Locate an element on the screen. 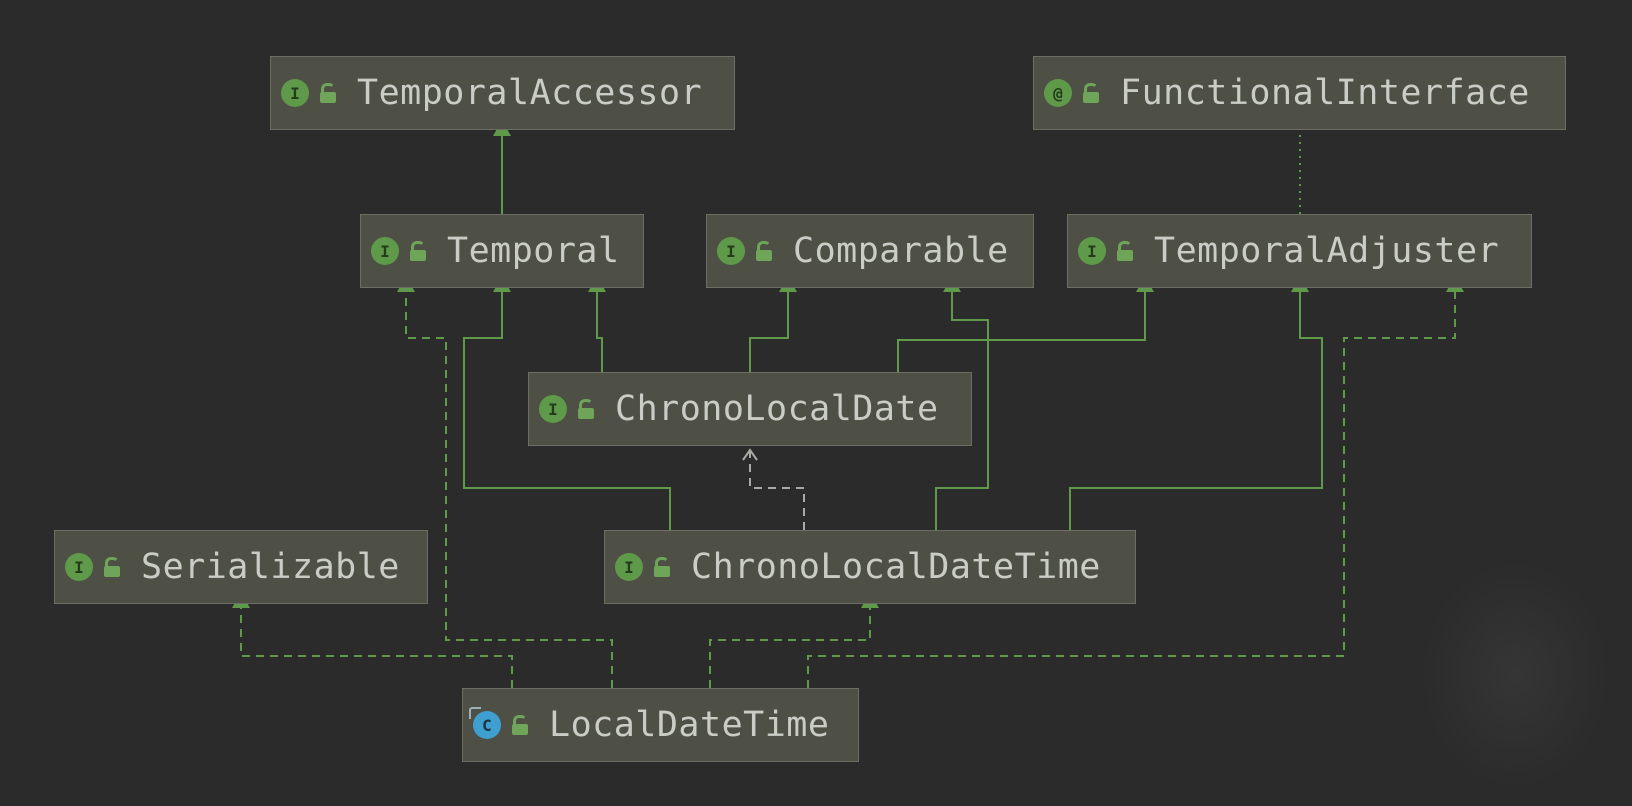  node-temporal-adjuster: I TemporalAdjuster is located at coordinates (1299, 251).